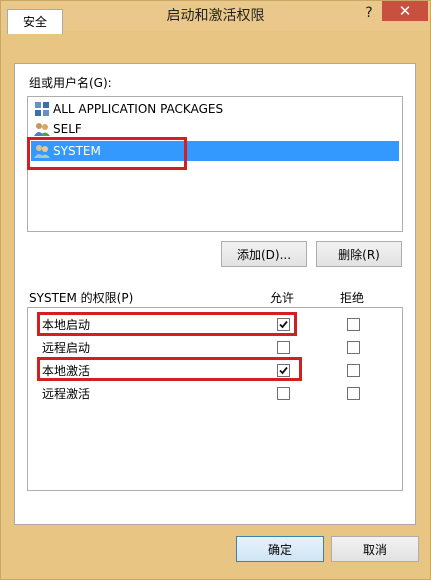 The height and width of the screenshot is (580, 431). What do you see at coordinates (215, 151) in the screenshot?
I see `list-item: SYSTEM` at bounding box center [215, 151].